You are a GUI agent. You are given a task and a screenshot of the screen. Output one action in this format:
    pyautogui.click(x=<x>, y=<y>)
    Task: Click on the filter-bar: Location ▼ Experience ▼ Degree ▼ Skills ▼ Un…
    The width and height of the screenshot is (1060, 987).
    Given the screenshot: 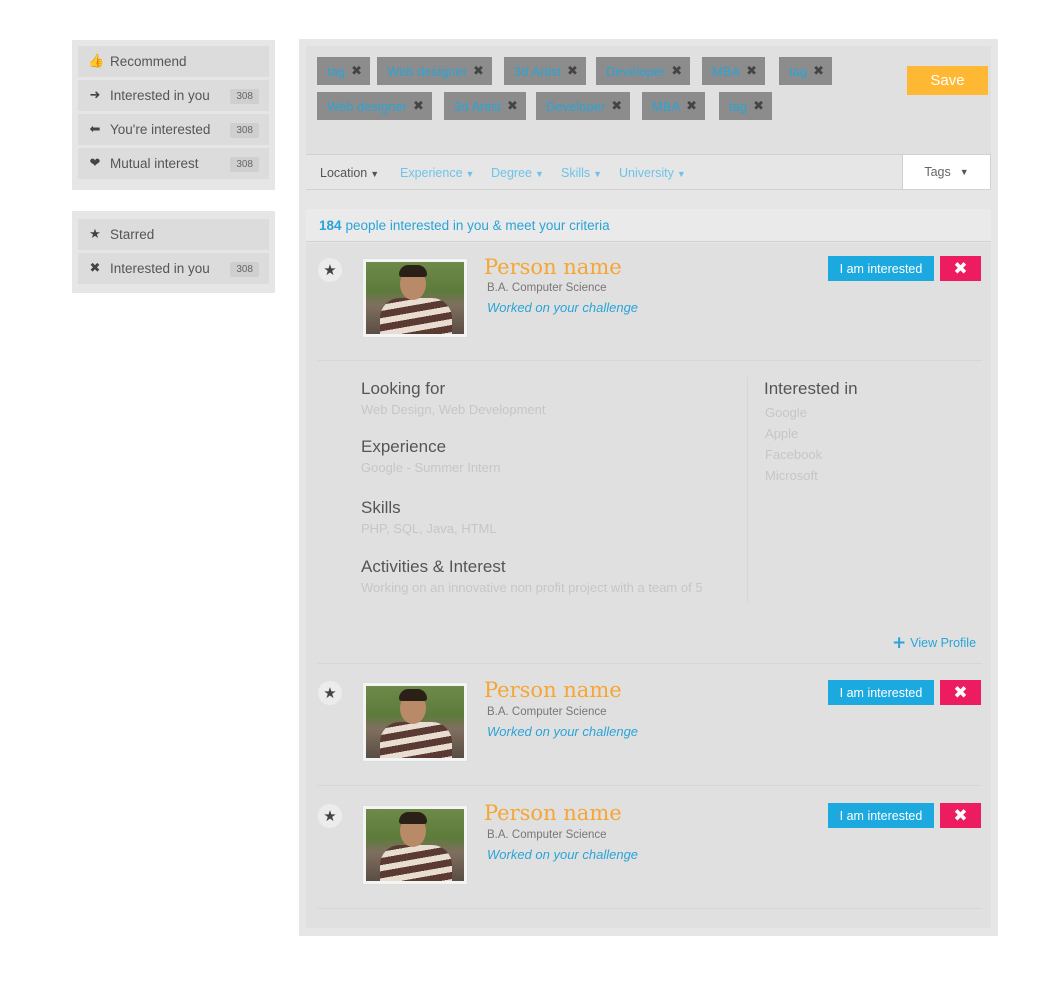 What is the action you would take?
    pyautogui.click(x=648, y=172)
    